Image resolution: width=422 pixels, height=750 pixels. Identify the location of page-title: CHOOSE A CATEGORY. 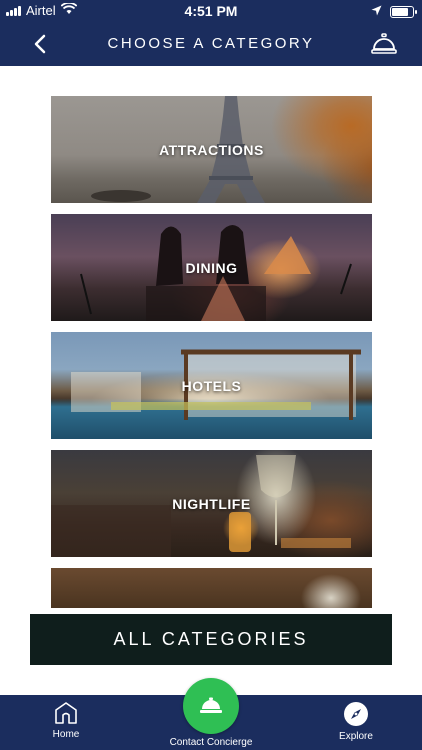
(211, 43).